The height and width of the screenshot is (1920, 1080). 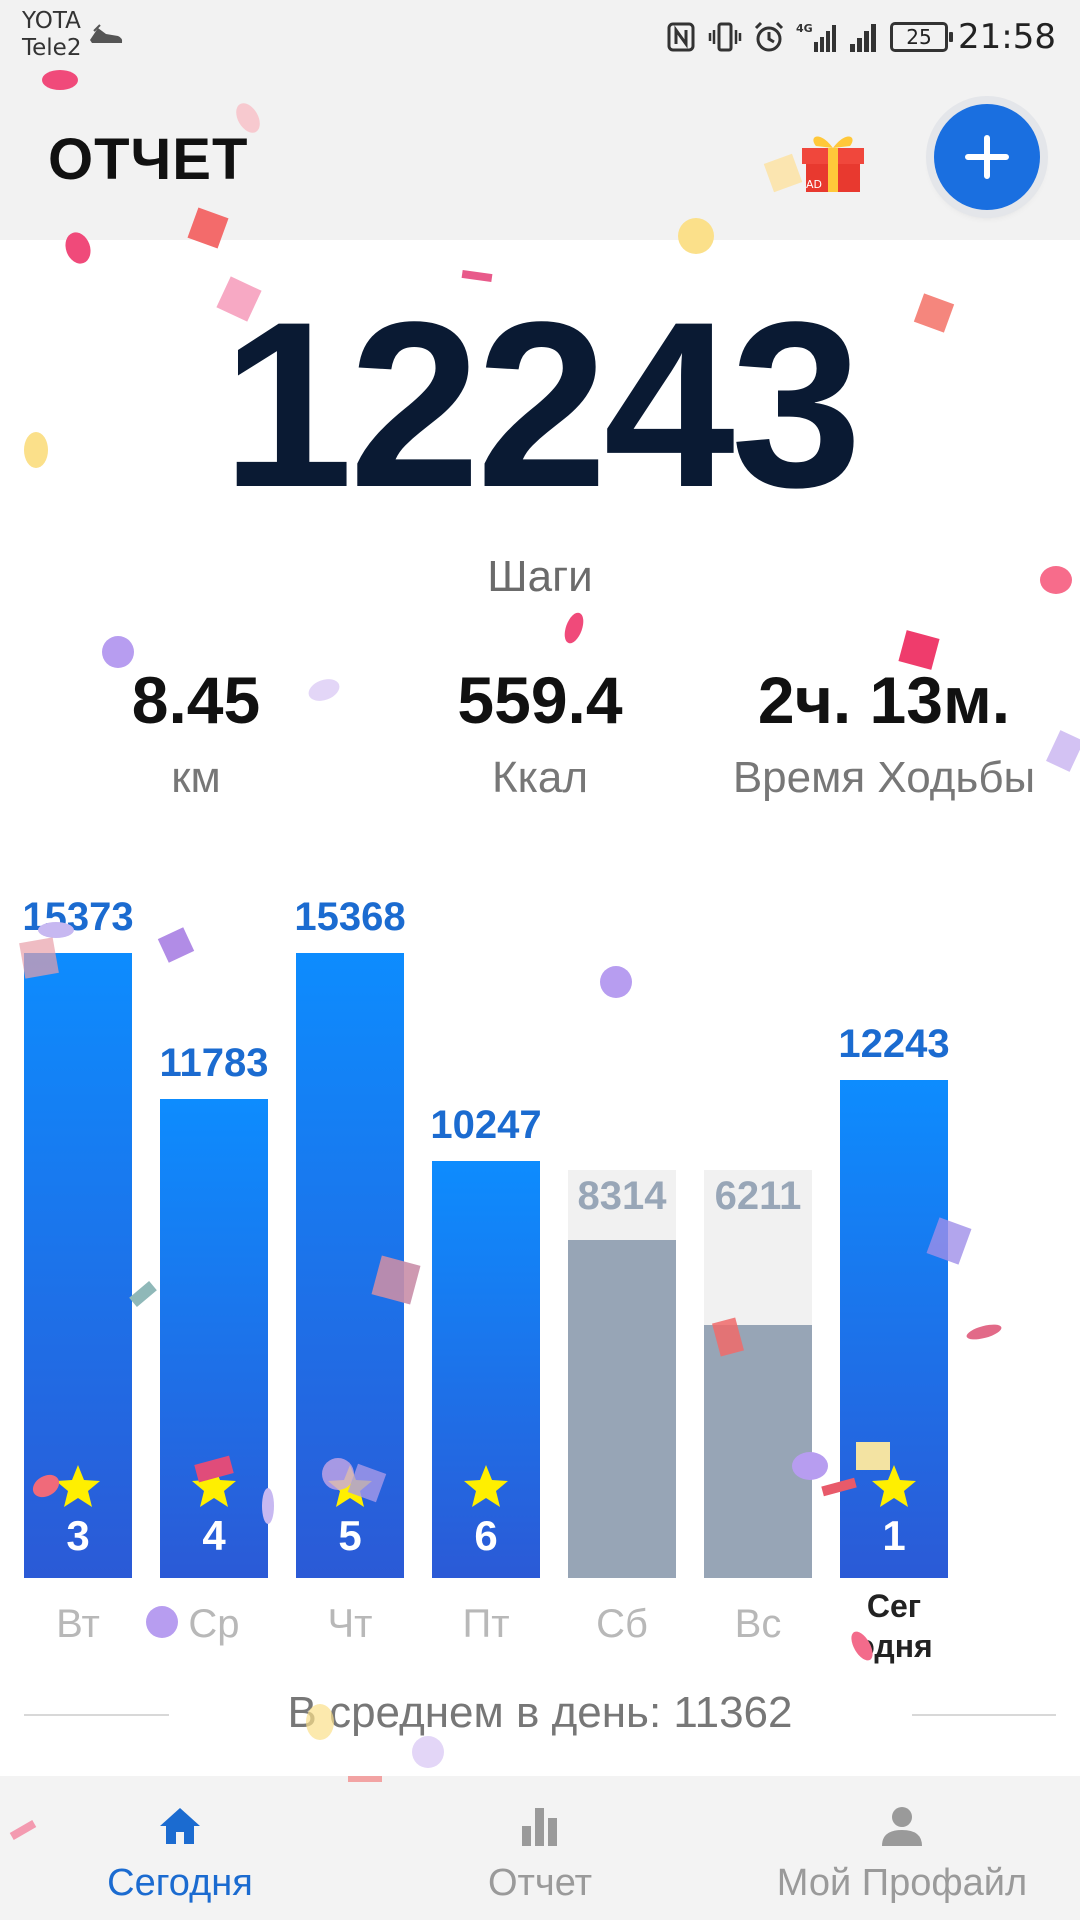 What do you see at coordinates (894, 1626) in the screenshot?
I see `day-label: Сег одня` at bounding box center [894, 1626].